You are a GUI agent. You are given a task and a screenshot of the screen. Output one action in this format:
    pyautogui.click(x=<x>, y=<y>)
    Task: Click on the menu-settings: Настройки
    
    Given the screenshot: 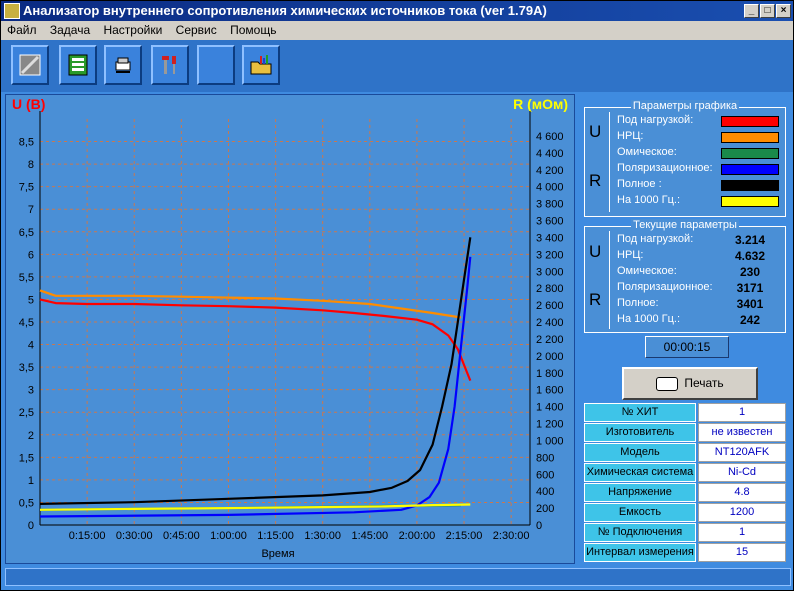 What is the action you would take?
    pyautogui.click(x=132, y=30)
    